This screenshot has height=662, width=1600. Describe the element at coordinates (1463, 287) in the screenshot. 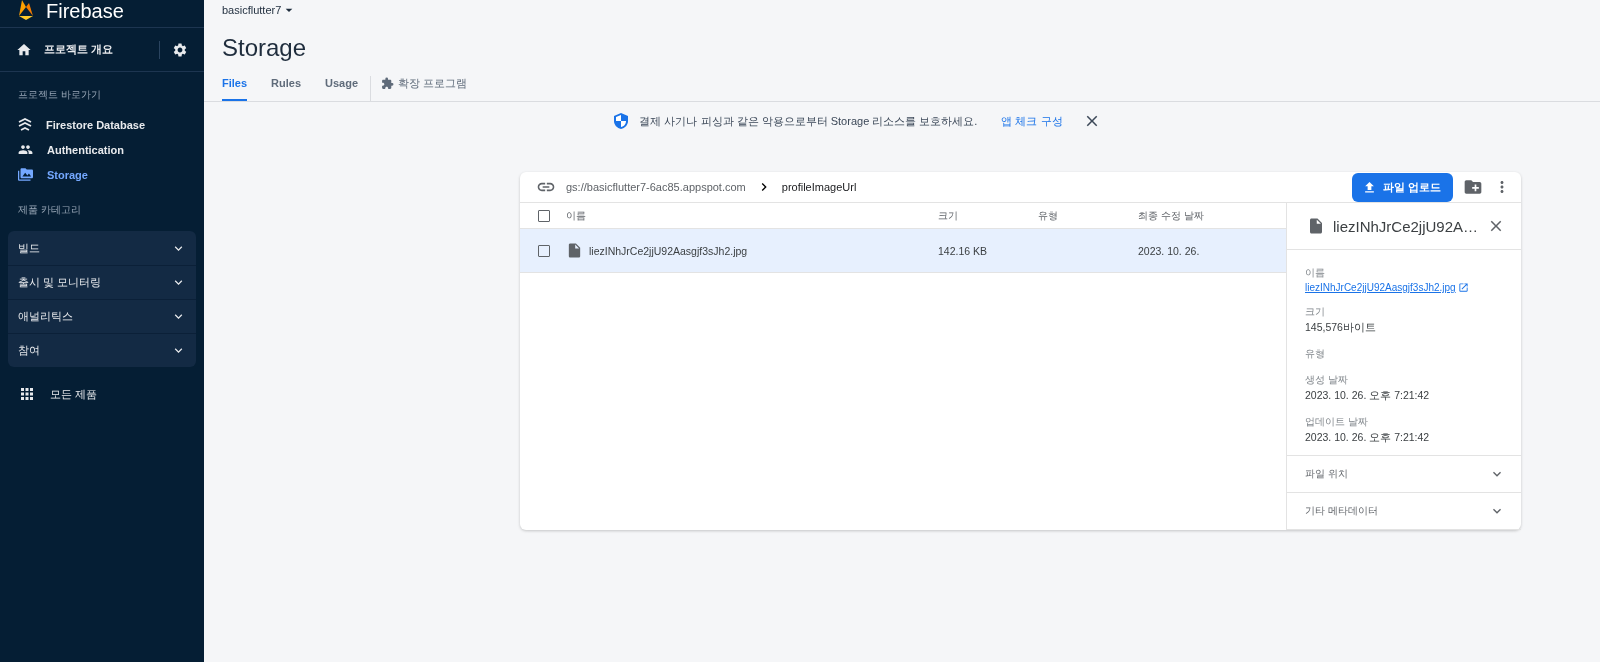

I see `external-link-icon` at that location.